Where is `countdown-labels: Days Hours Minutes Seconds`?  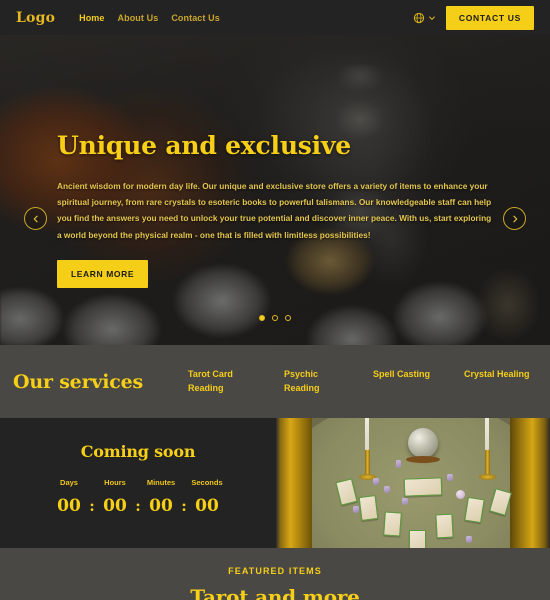 countdown-labels: Days Hours Minutes Seconds is located at coordinates (138, 482).